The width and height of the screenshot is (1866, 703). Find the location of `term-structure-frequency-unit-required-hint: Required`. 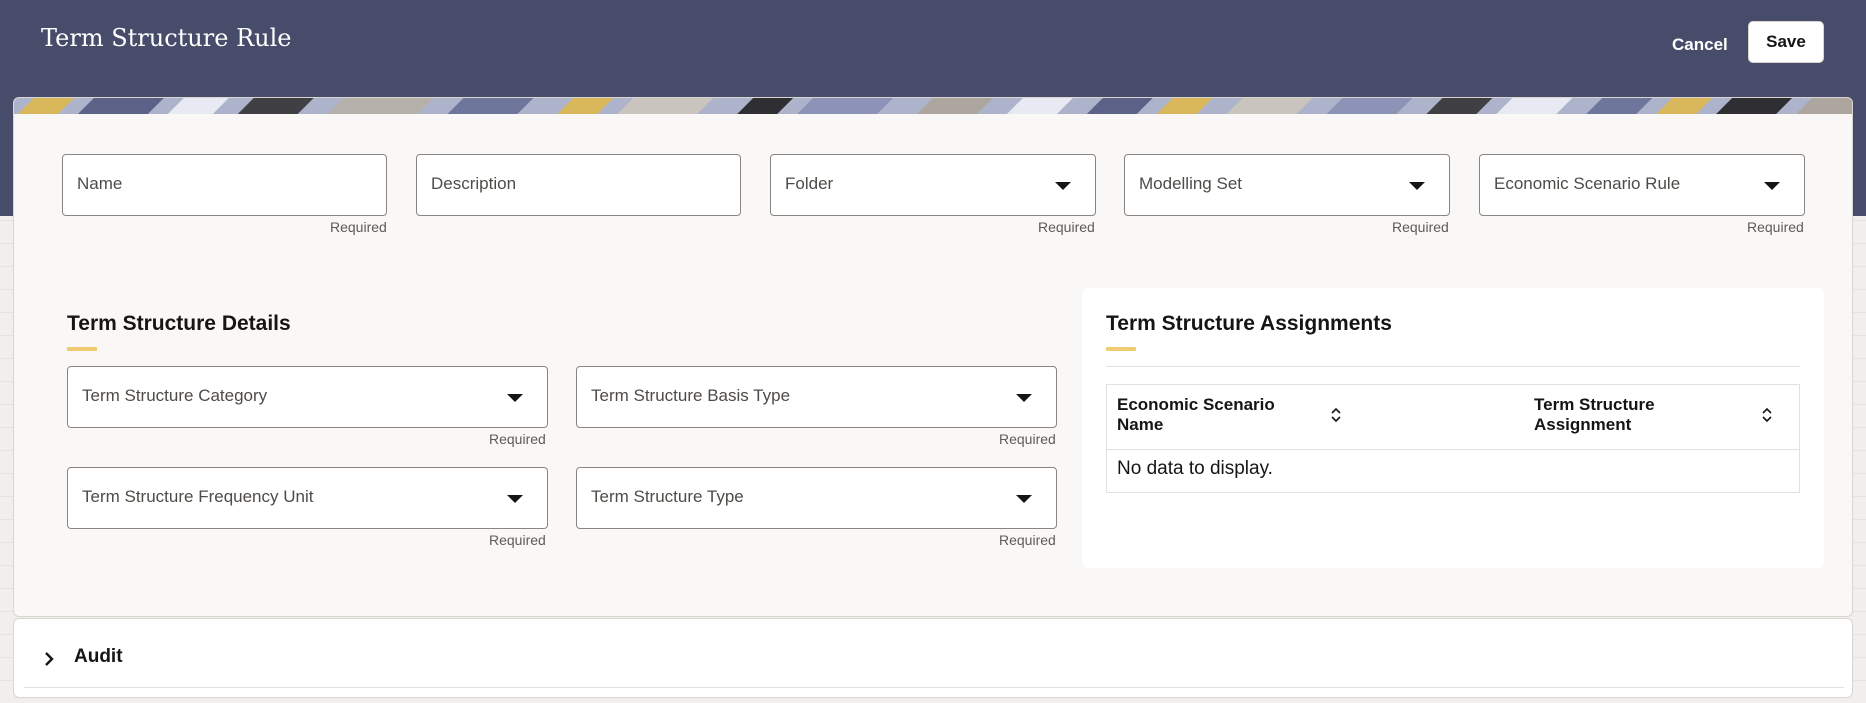

term-structure-frequency-unit-required-hint: Required is located at coordinates (517, 540).